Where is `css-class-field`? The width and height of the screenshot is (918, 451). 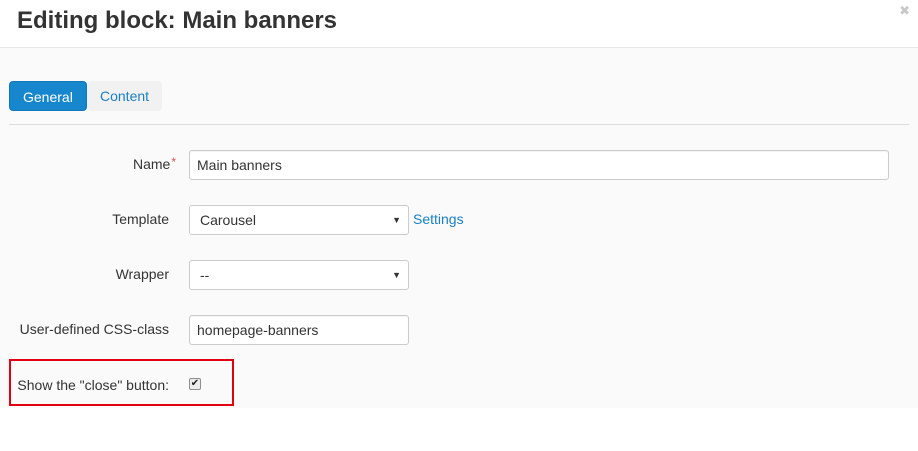
css-class-field is located at coordinates (299, 330).